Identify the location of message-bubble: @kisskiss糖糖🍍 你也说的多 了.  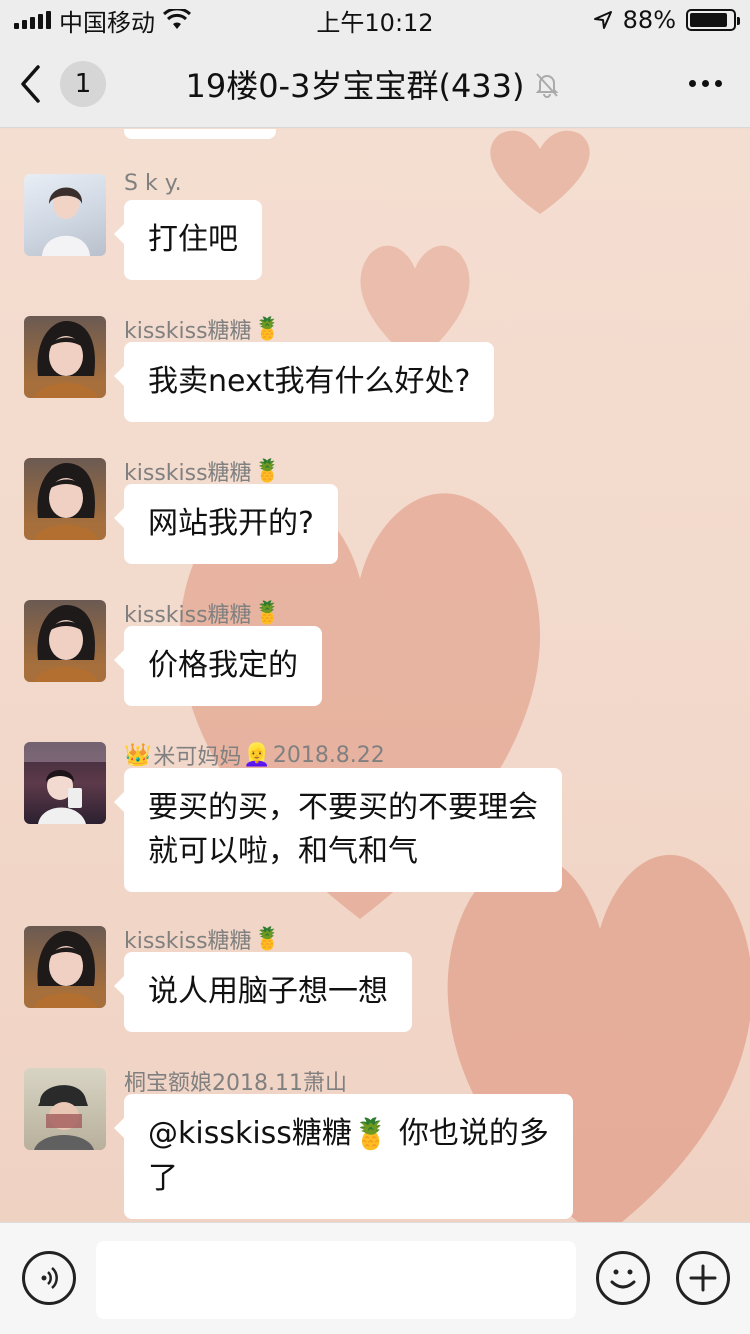
(343, 1156).